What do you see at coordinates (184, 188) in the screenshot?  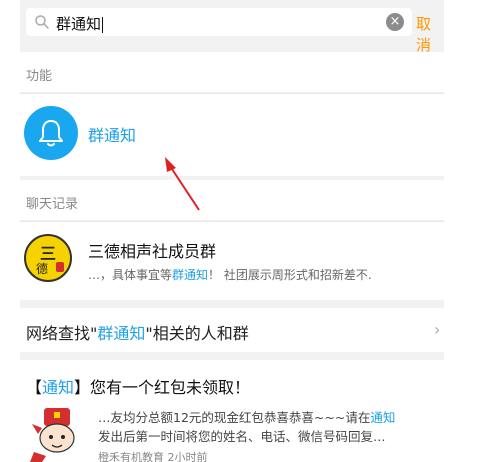 I see `annotation-arrow-shaft` at bounding box center [184, 188].